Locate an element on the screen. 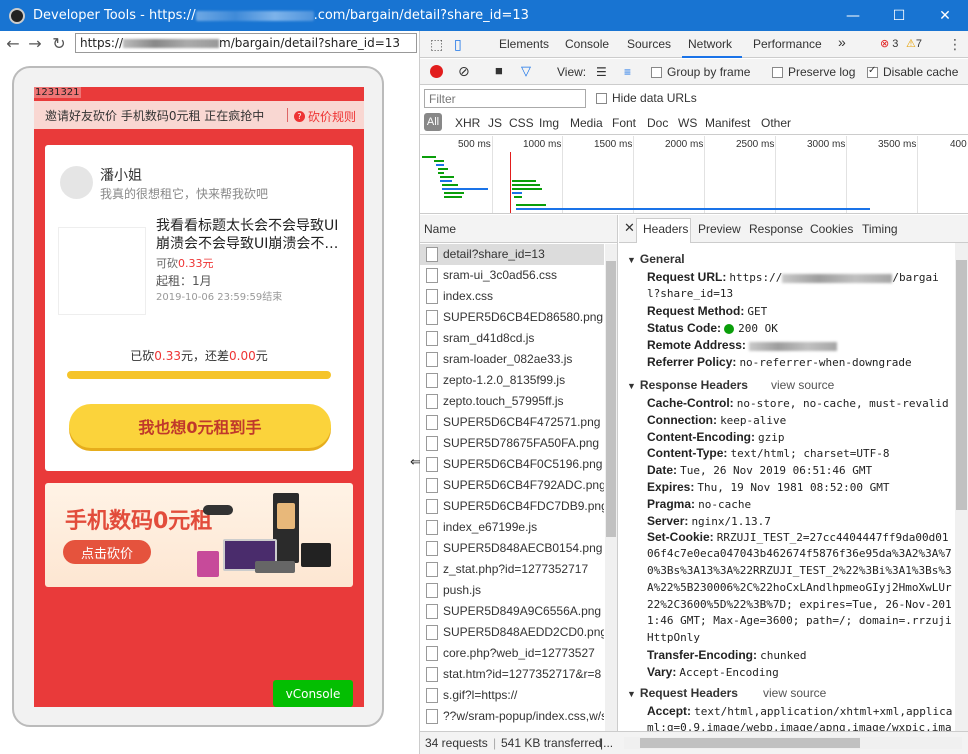  request-row: push.js is located at coordinates (512, 590).